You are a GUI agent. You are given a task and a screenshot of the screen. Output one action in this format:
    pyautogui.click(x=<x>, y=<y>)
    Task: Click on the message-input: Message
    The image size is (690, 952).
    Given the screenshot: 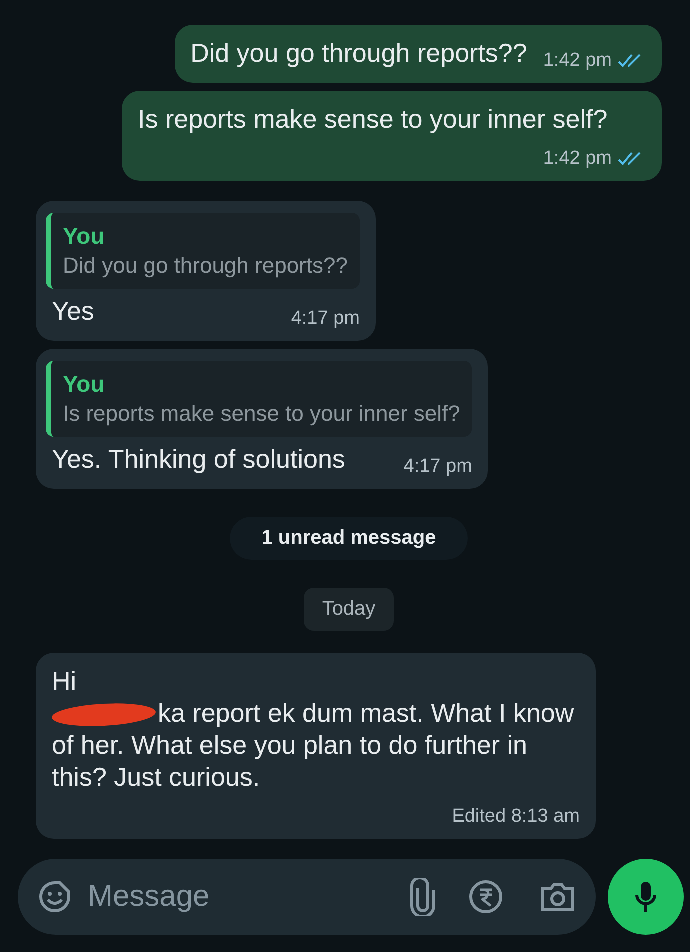 What is the action you would take?
    pyautogui.click(x=241, y=897)
    